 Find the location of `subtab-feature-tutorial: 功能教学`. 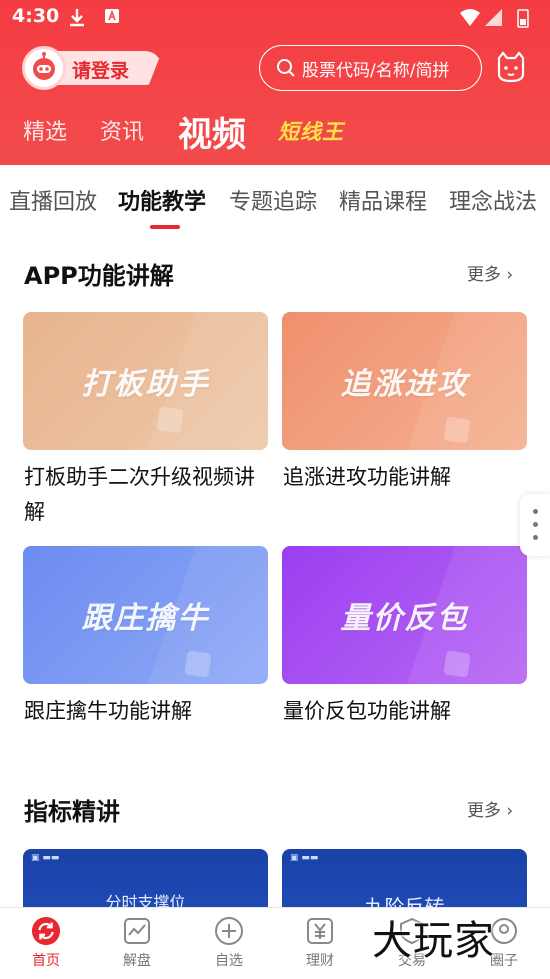

subtab-feature-tutorial: 功能教学 is located at coordinates (162, 200).